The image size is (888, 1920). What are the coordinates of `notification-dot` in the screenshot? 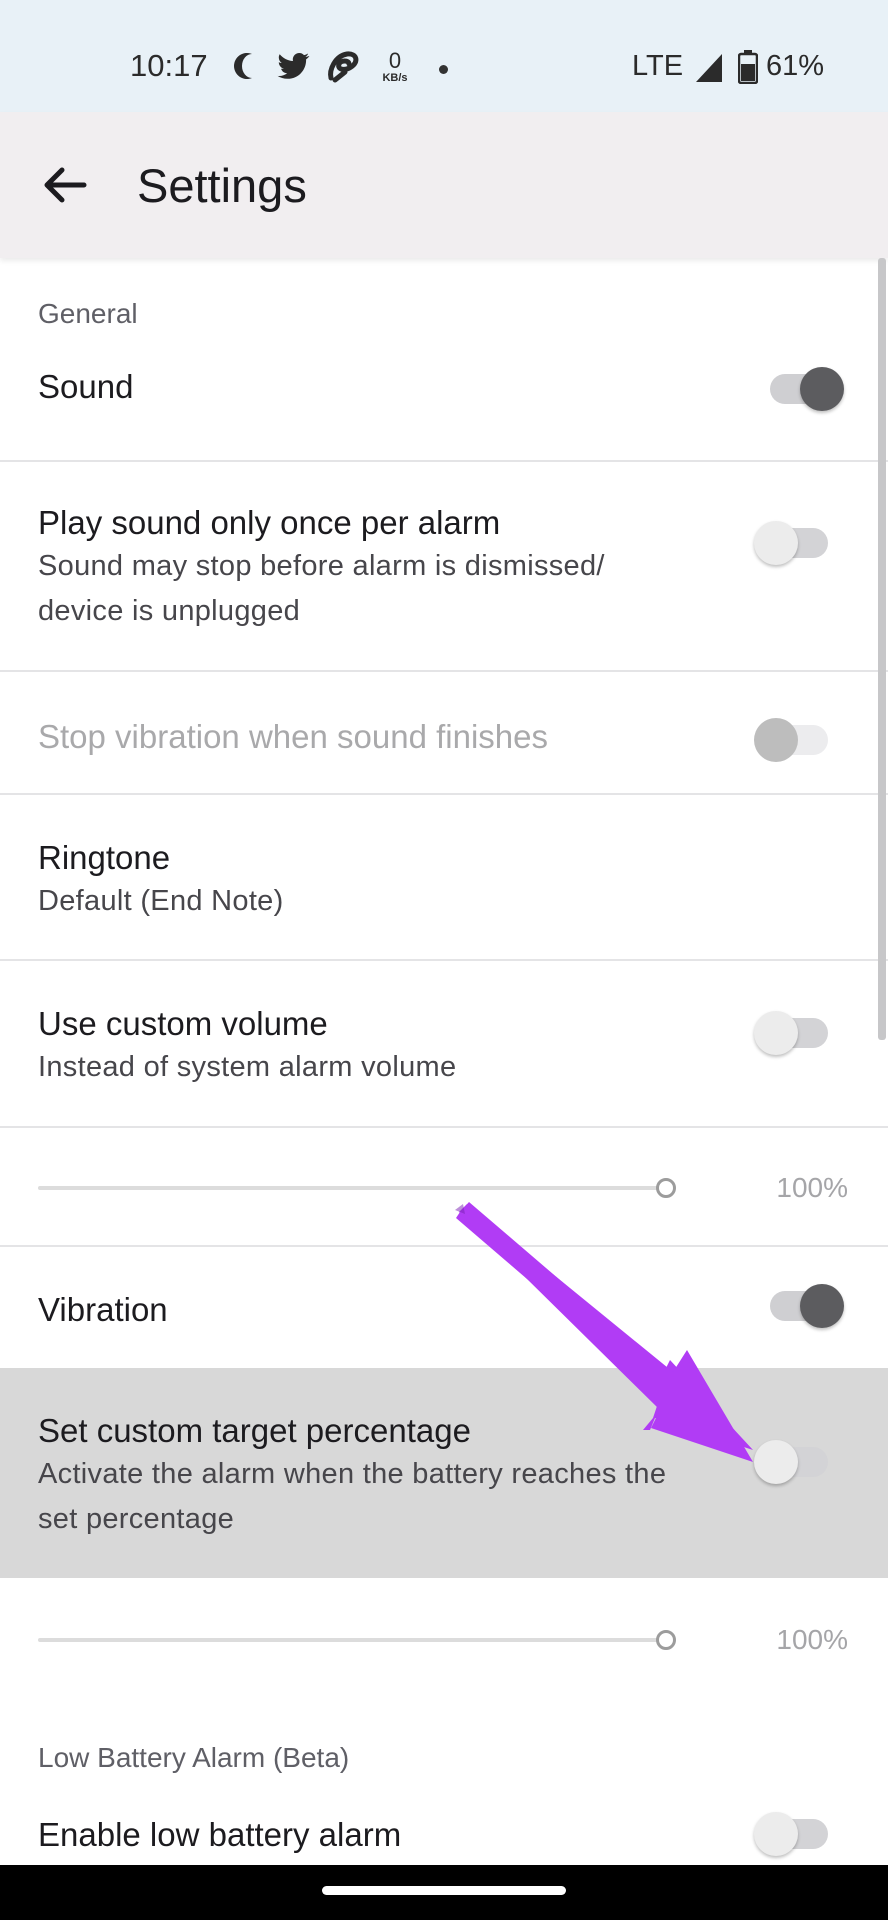 It's located at (443, 69).